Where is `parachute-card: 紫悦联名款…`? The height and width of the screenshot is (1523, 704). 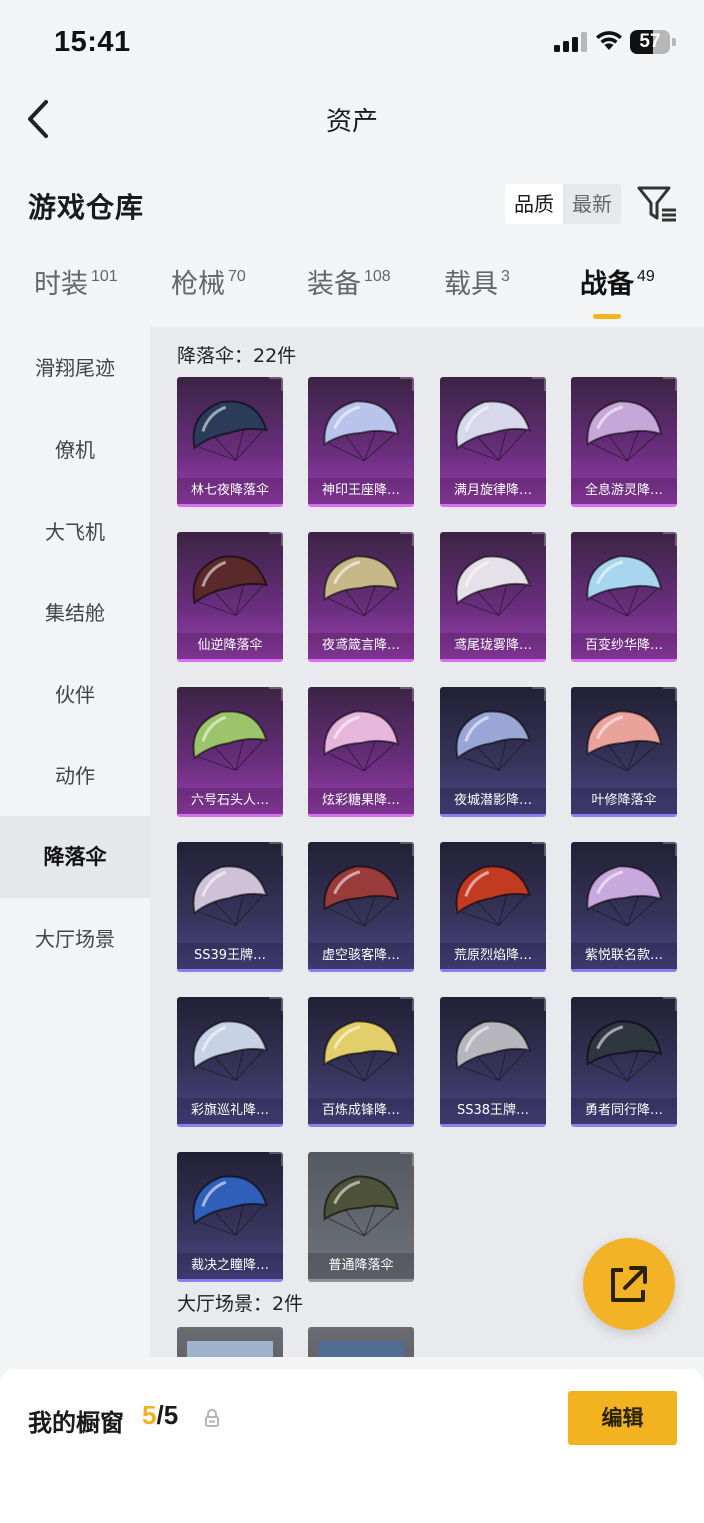 parachute-card: 紫悦联名款… is located at coordinates (624, 907).